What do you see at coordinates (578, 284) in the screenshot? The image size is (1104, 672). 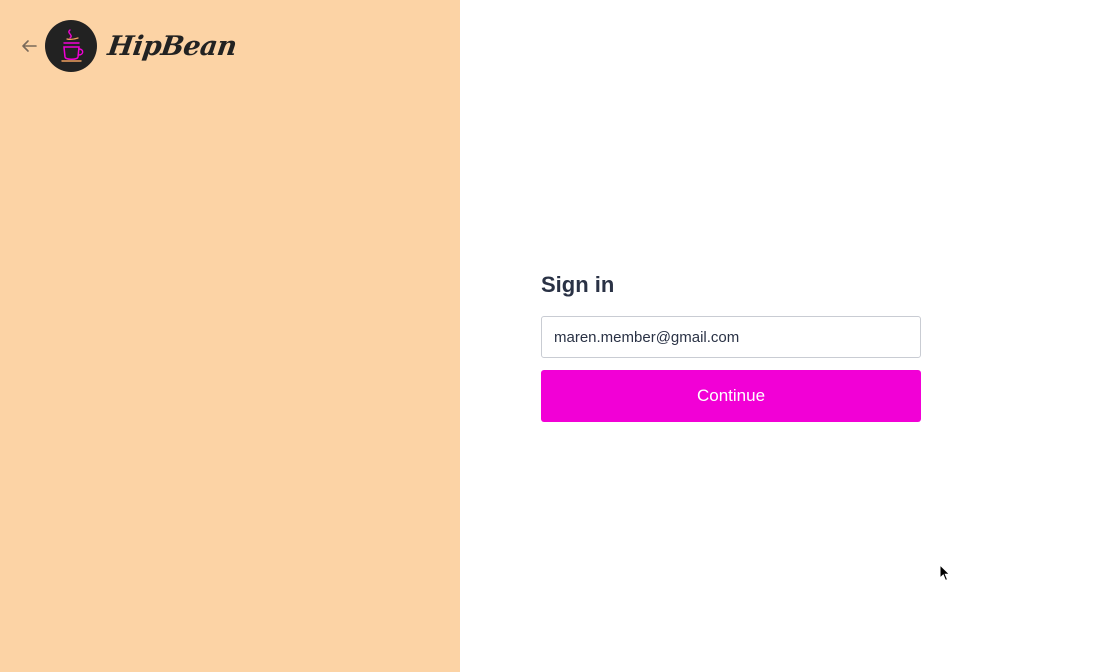 I see `page-title: Sign in` at bounding box center [578, 284].